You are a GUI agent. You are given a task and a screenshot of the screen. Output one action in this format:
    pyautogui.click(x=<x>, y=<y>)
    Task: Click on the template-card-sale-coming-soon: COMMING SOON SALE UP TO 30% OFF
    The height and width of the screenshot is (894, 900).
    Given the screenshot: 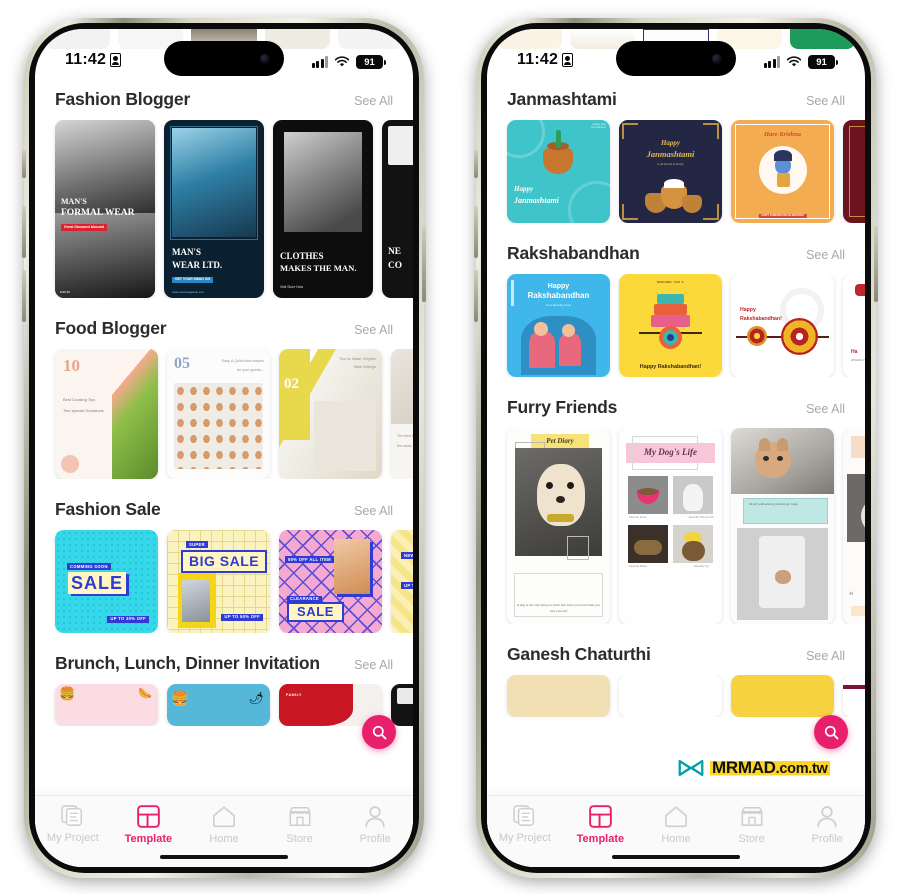 What is the action you would take?
    pyautogui.click(x=106, y=581)
    